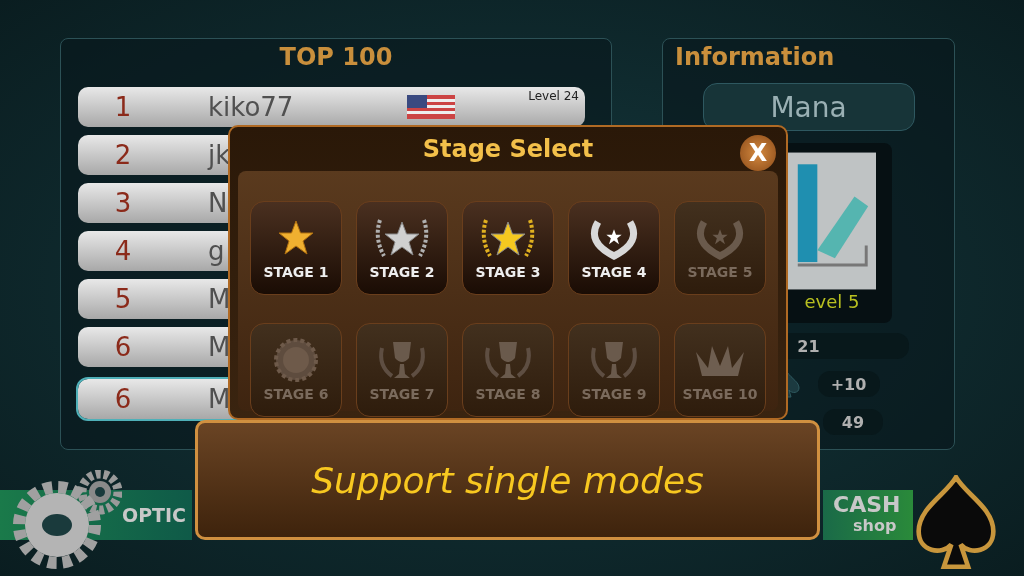  I want to click on stage-tile: STAGE 6, so click(296, 370).